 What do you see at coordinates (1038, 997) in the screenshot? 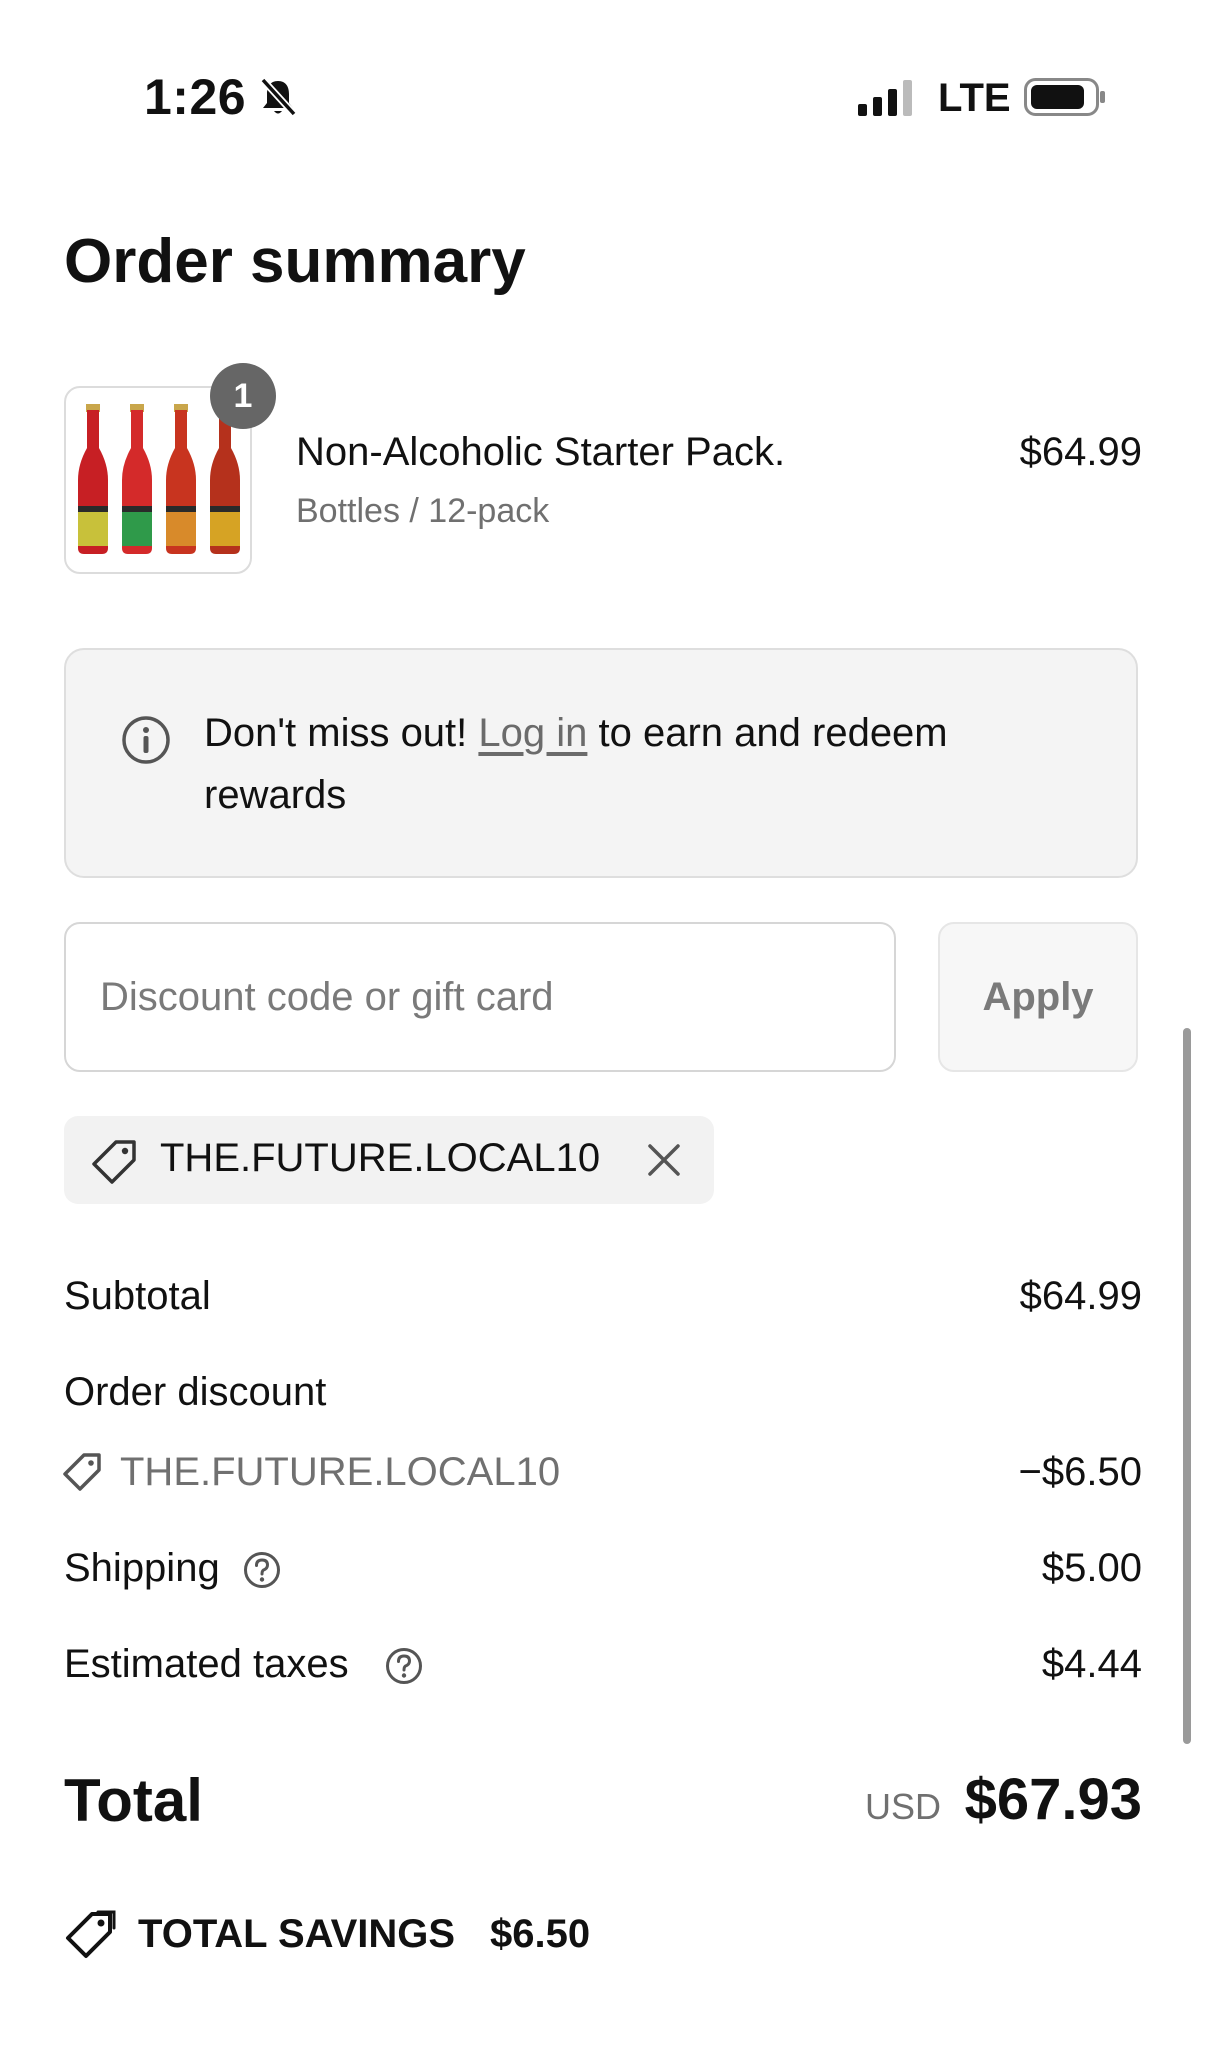
I see `apply-button: Apply` at bounding box center [1038, 997].